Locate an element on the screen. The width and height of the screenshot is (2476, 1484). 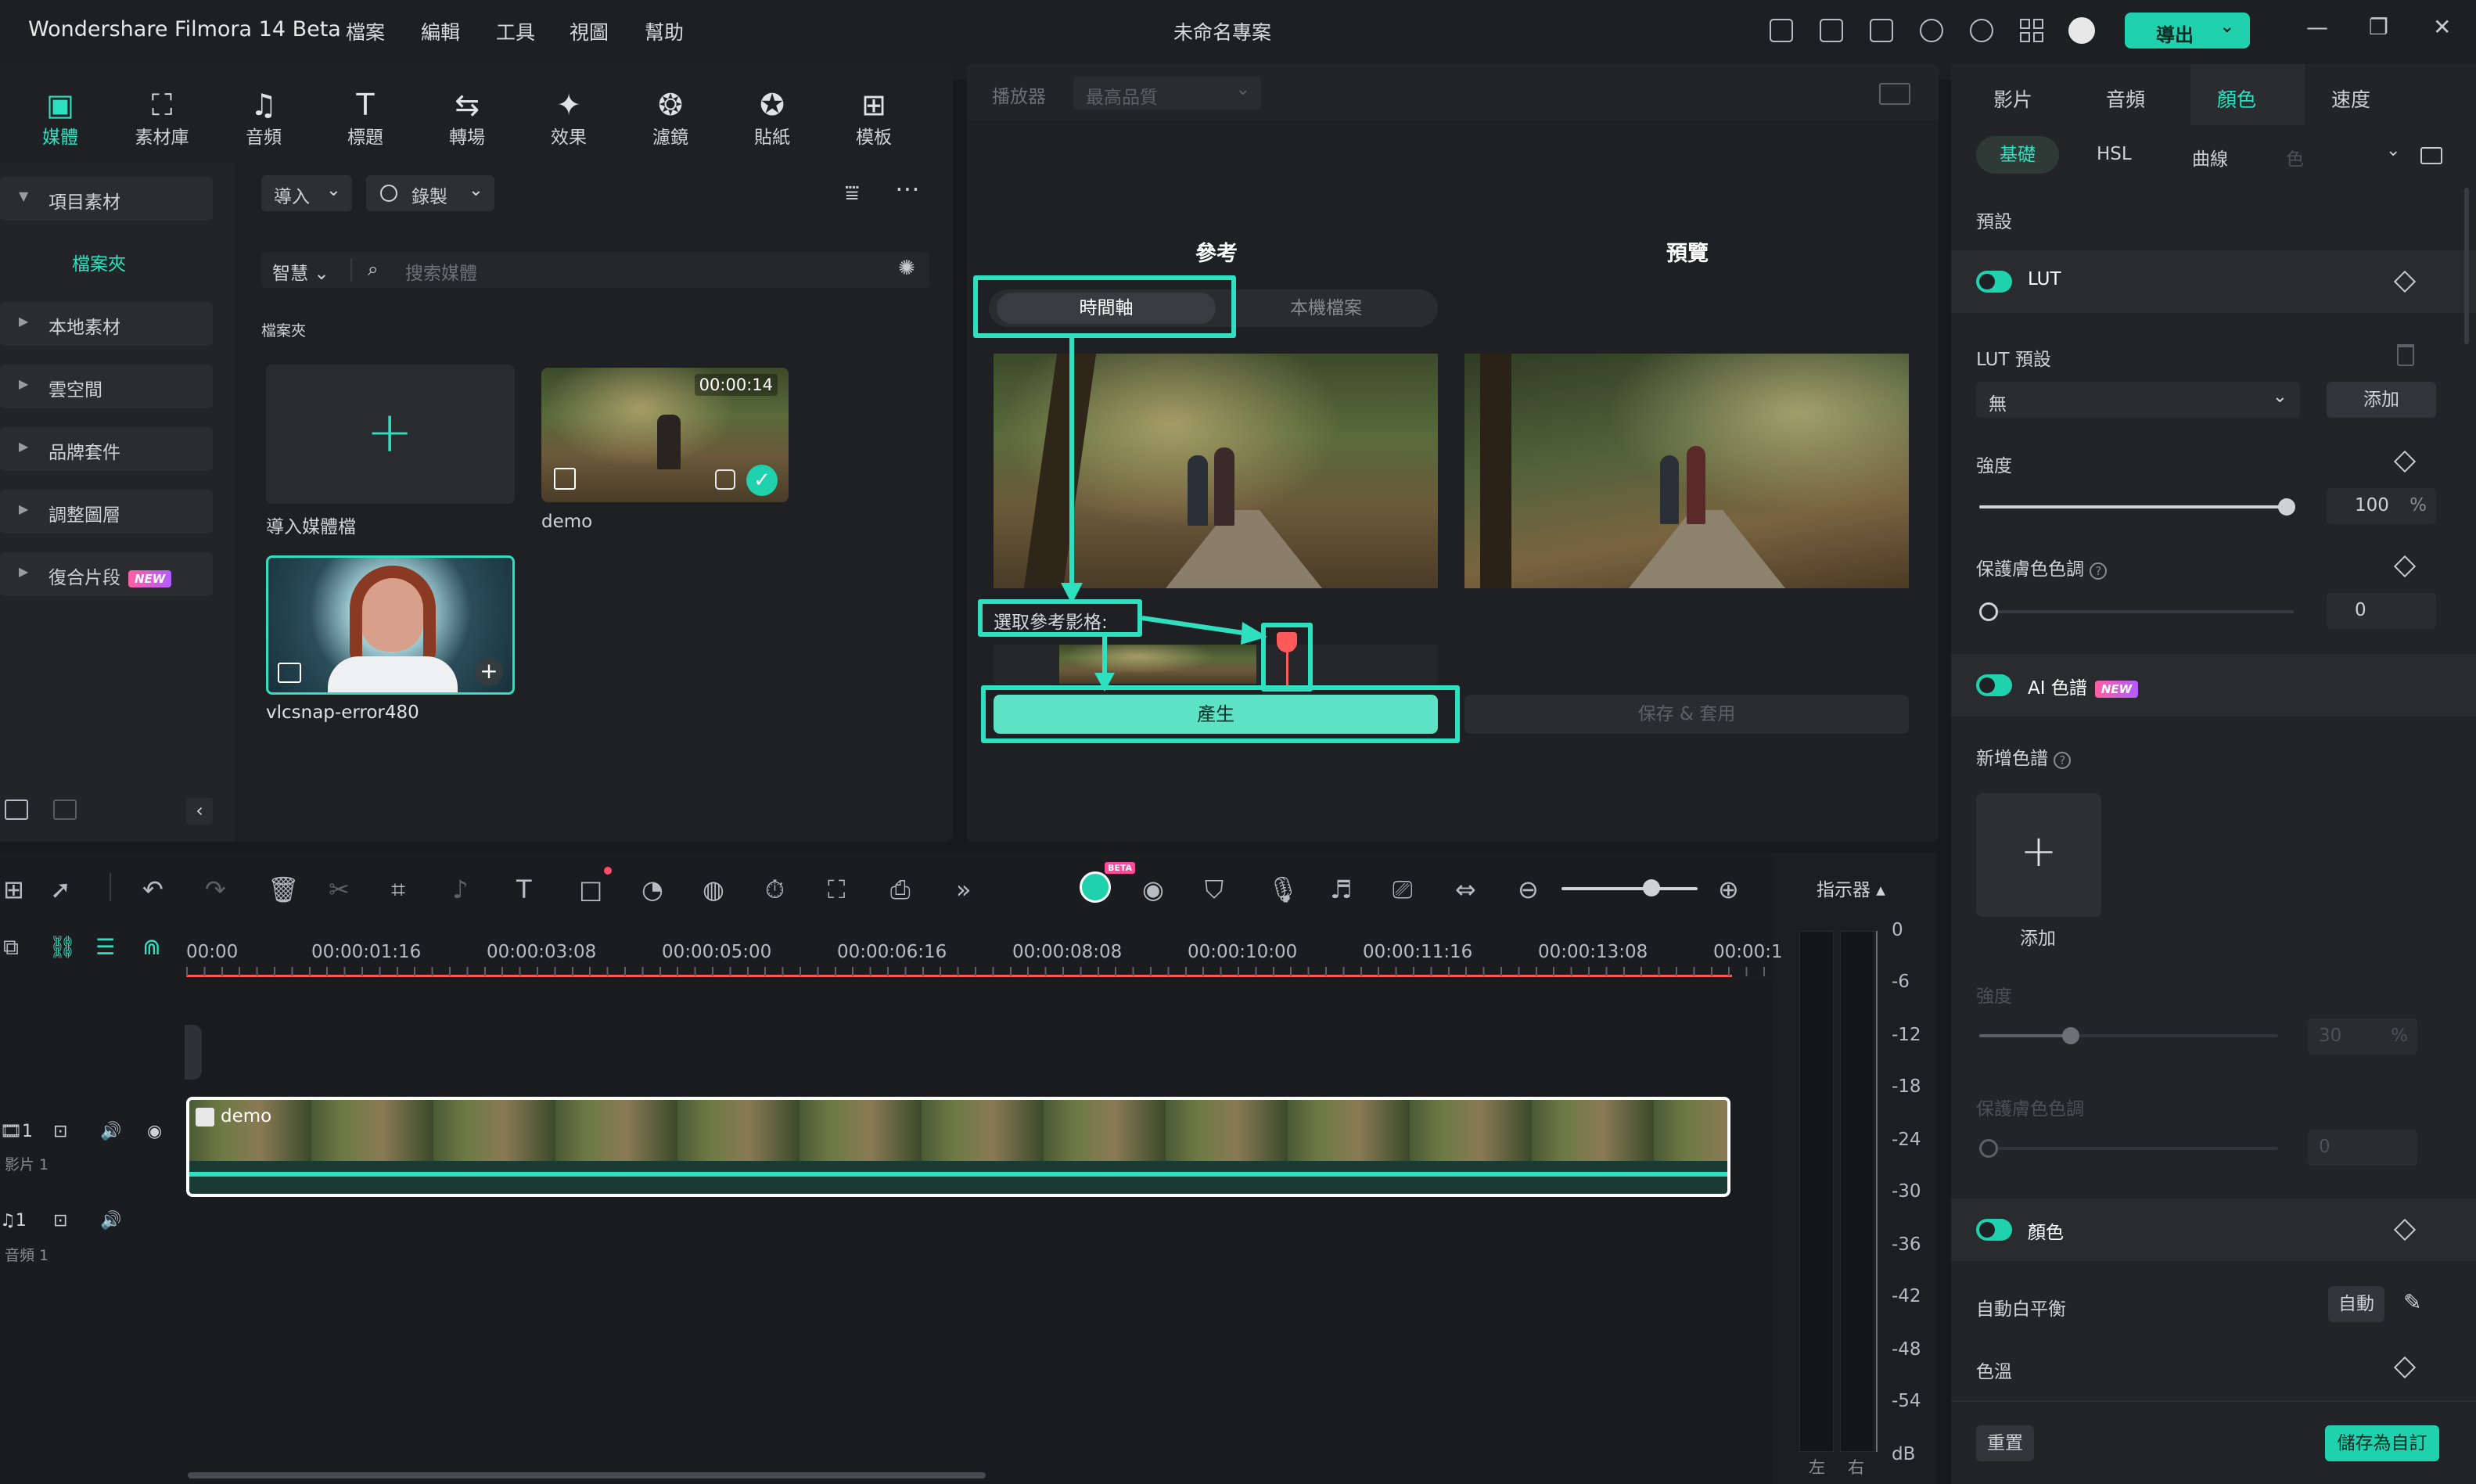
smart-filter-dropdown: 智慧 ⌄ is located at coordinates (300, 271).